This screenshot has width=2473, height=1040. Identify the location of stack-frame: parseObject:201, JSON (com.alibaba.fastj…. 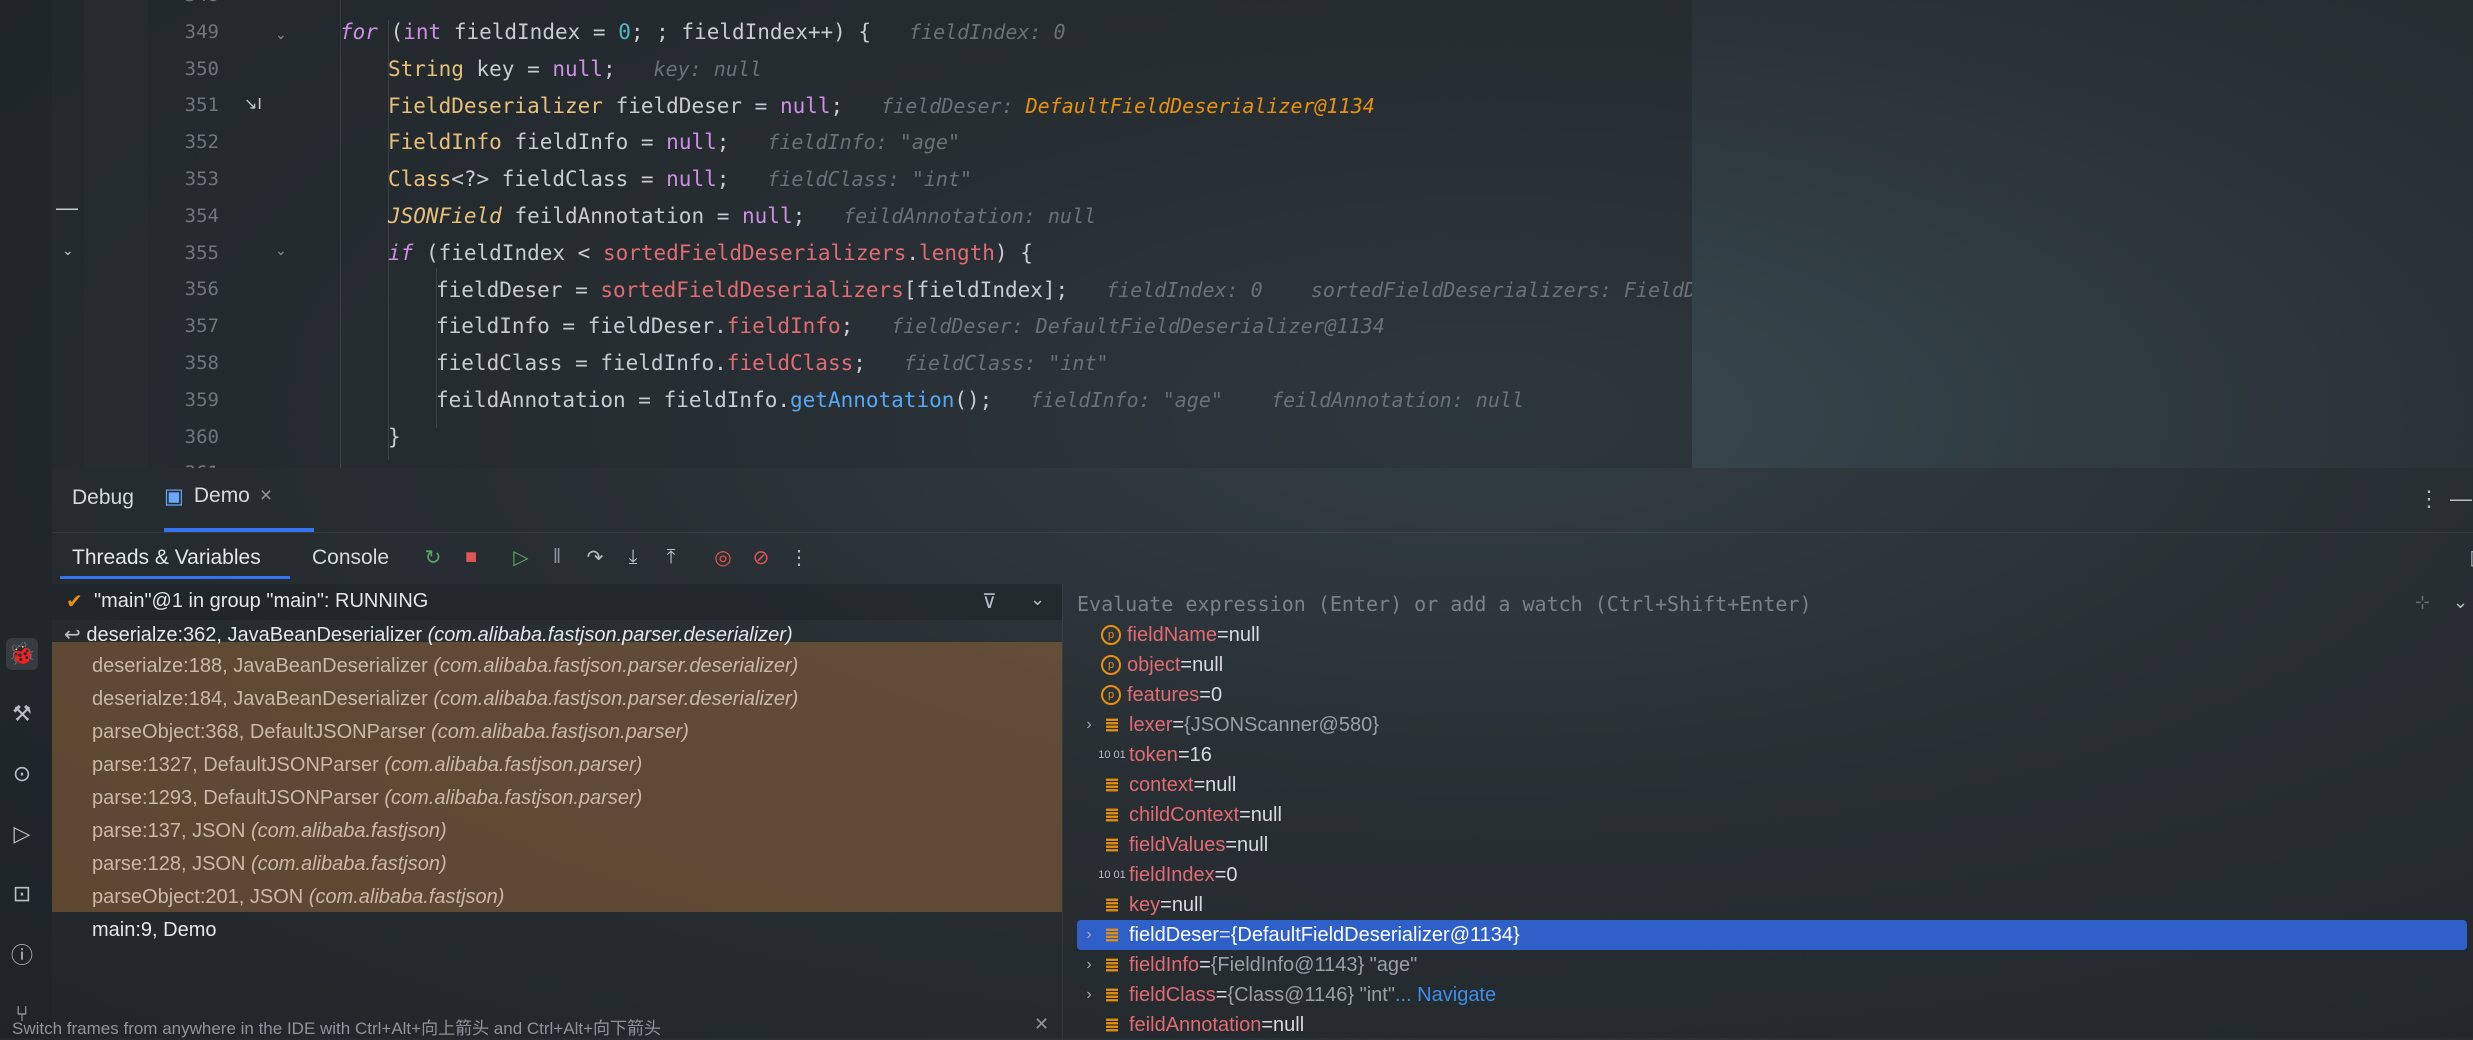
(298, 897).